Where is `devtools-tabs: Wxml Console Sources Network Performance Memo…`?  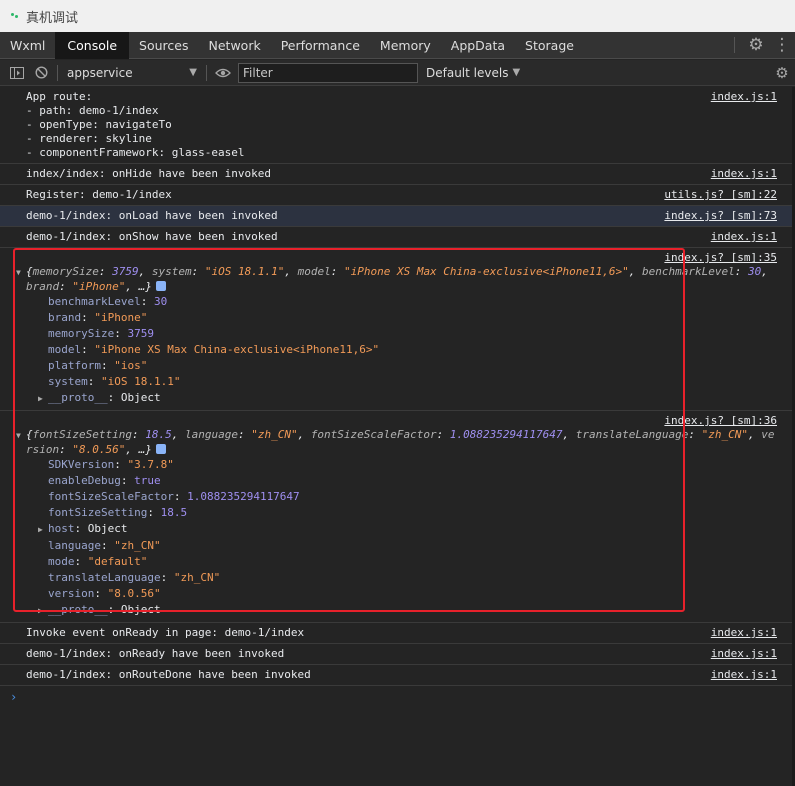
devtools-tabs: Wxml Console Sources Network Performance Memo… is located at coordinates (397, 45).